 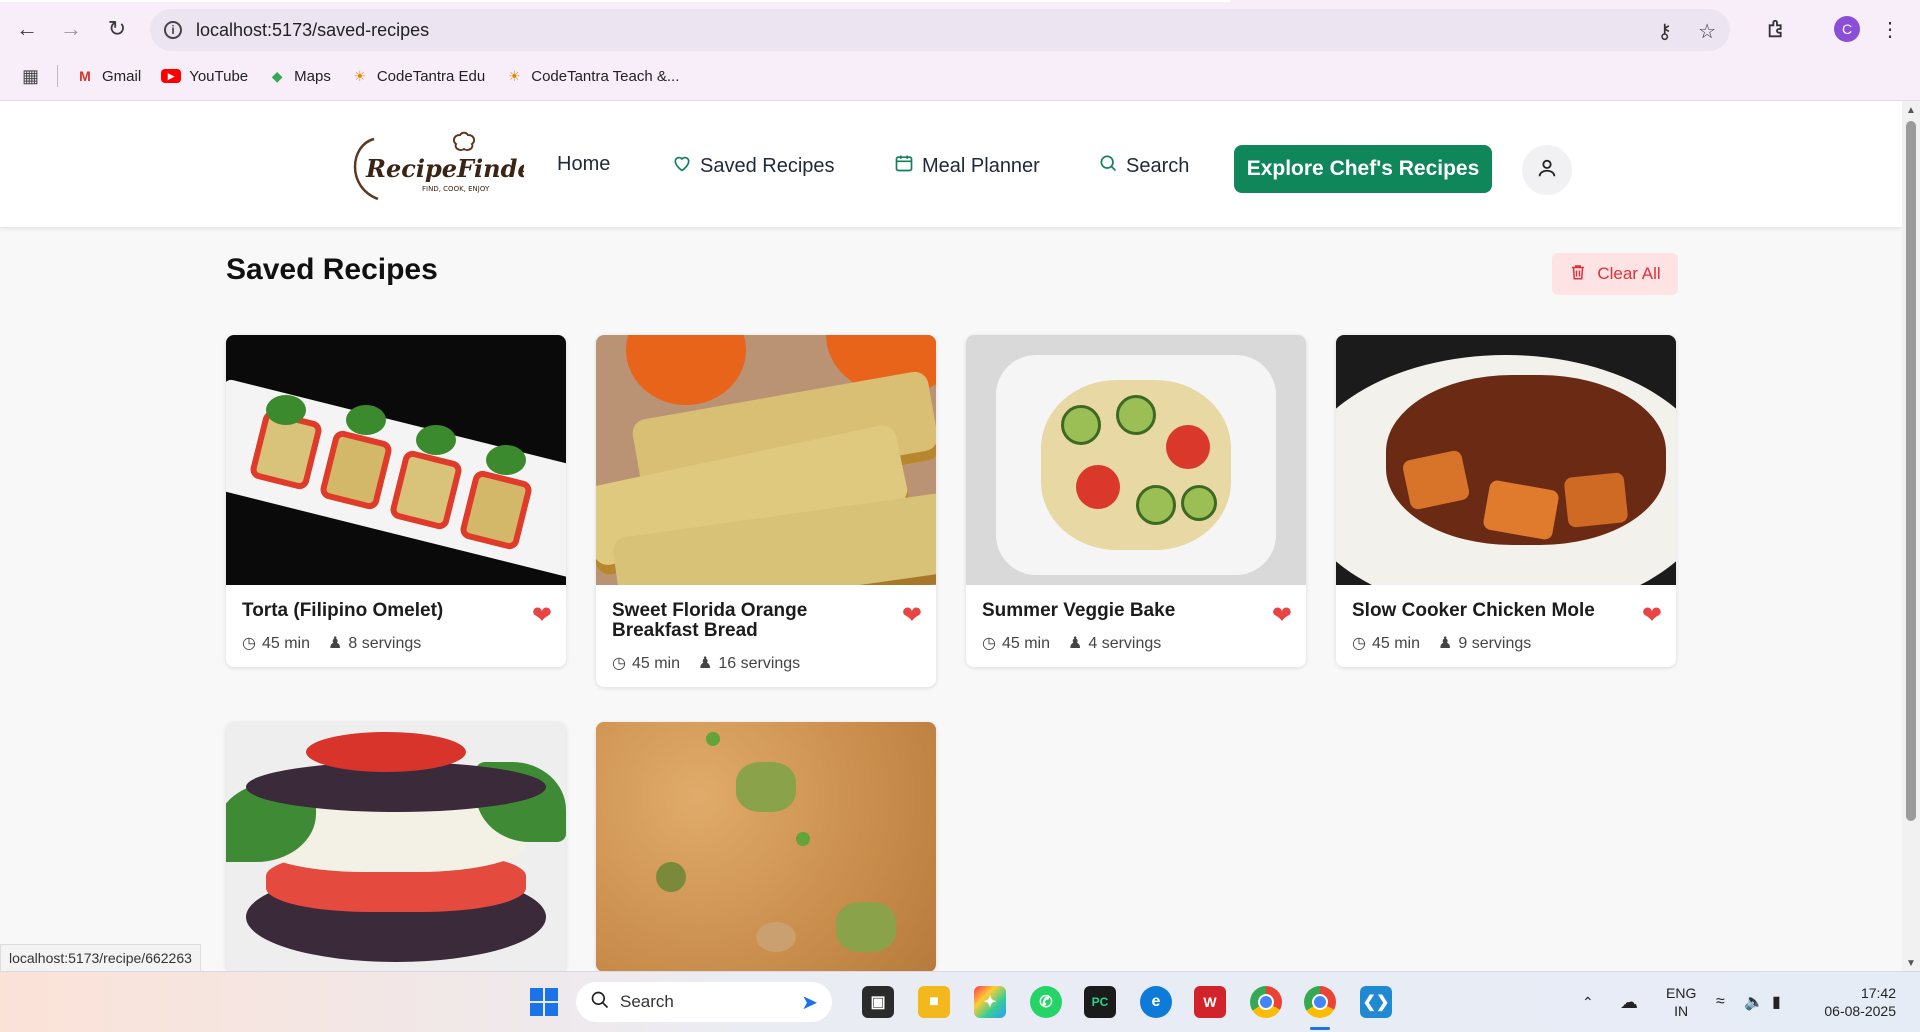 I want to click on wifi-icon: ≈, so click(x=1720, y=1002).